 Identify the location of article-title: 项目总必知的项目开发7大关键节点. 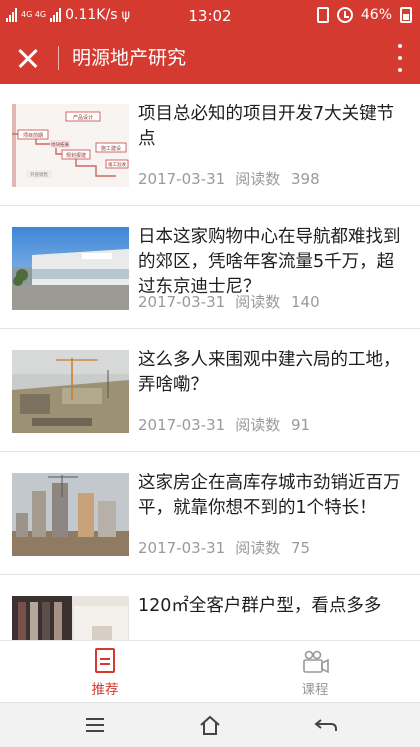
(274, 127).